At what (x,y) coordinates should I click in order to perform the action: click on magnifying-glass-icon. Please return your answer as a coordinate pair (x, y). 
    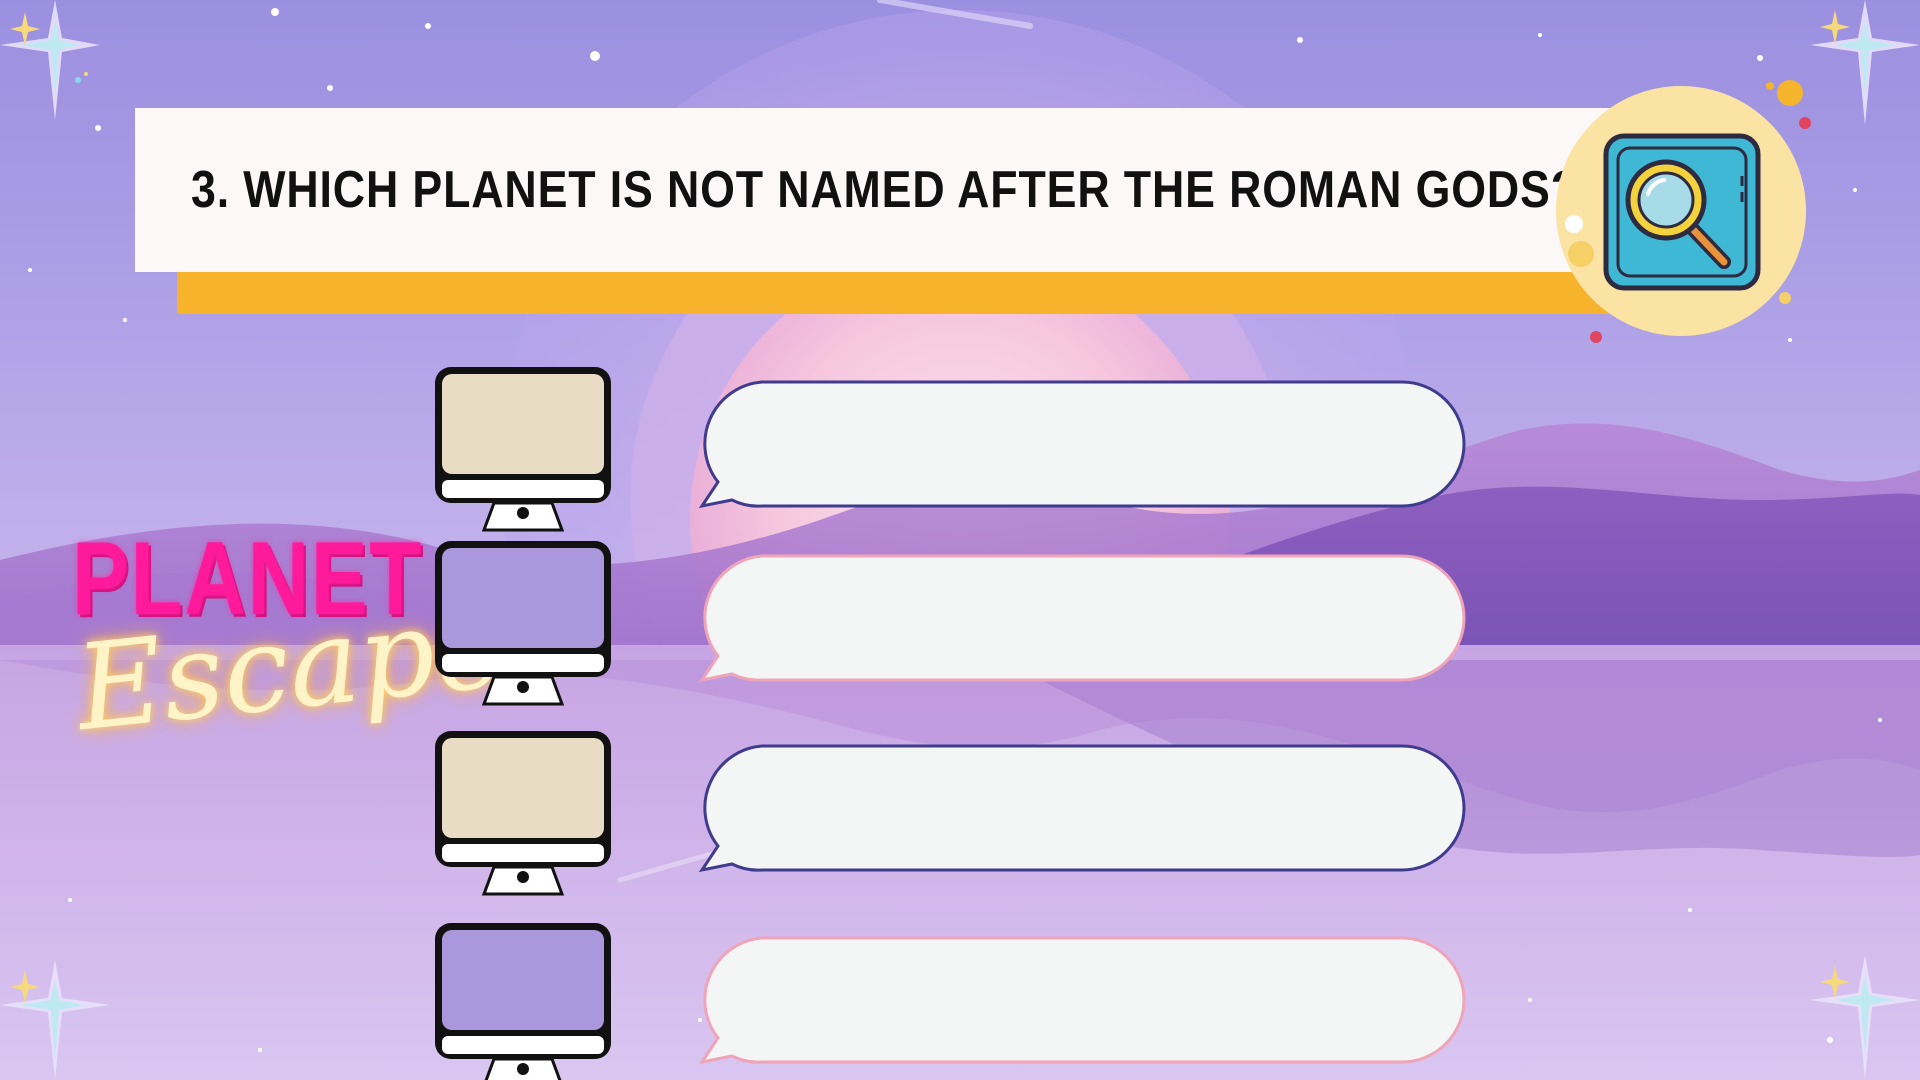
    Looking at the image, I should click on (1663, 212).